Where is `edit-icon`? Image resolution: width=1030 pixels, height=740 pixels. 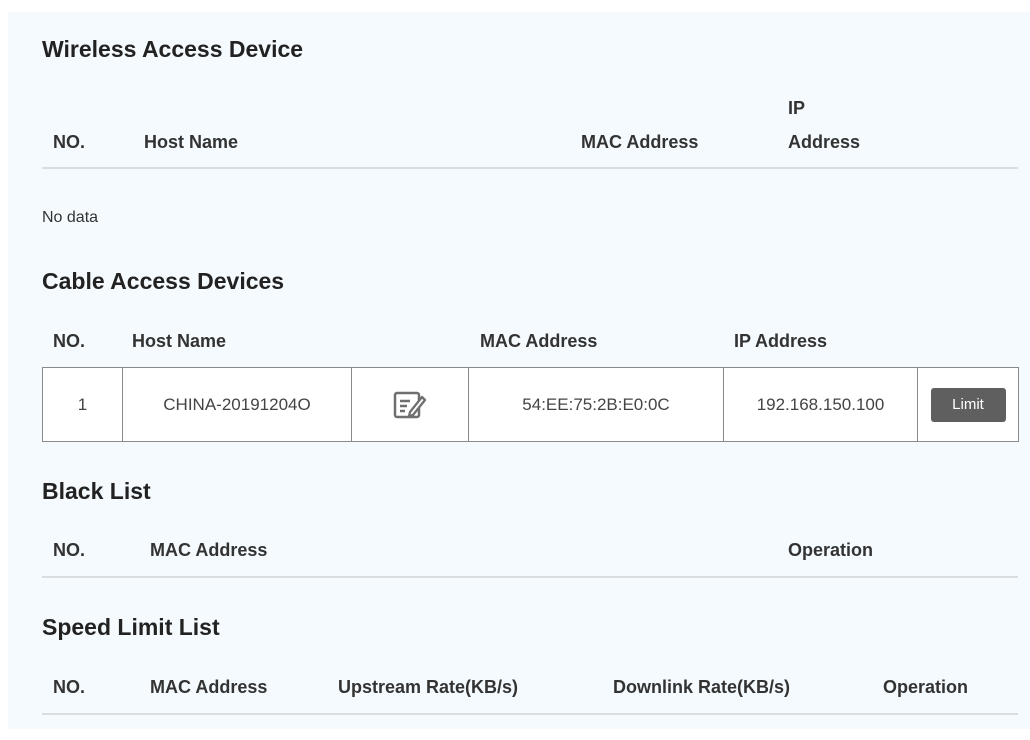 edit-icon is located at coordinates (410, 405).